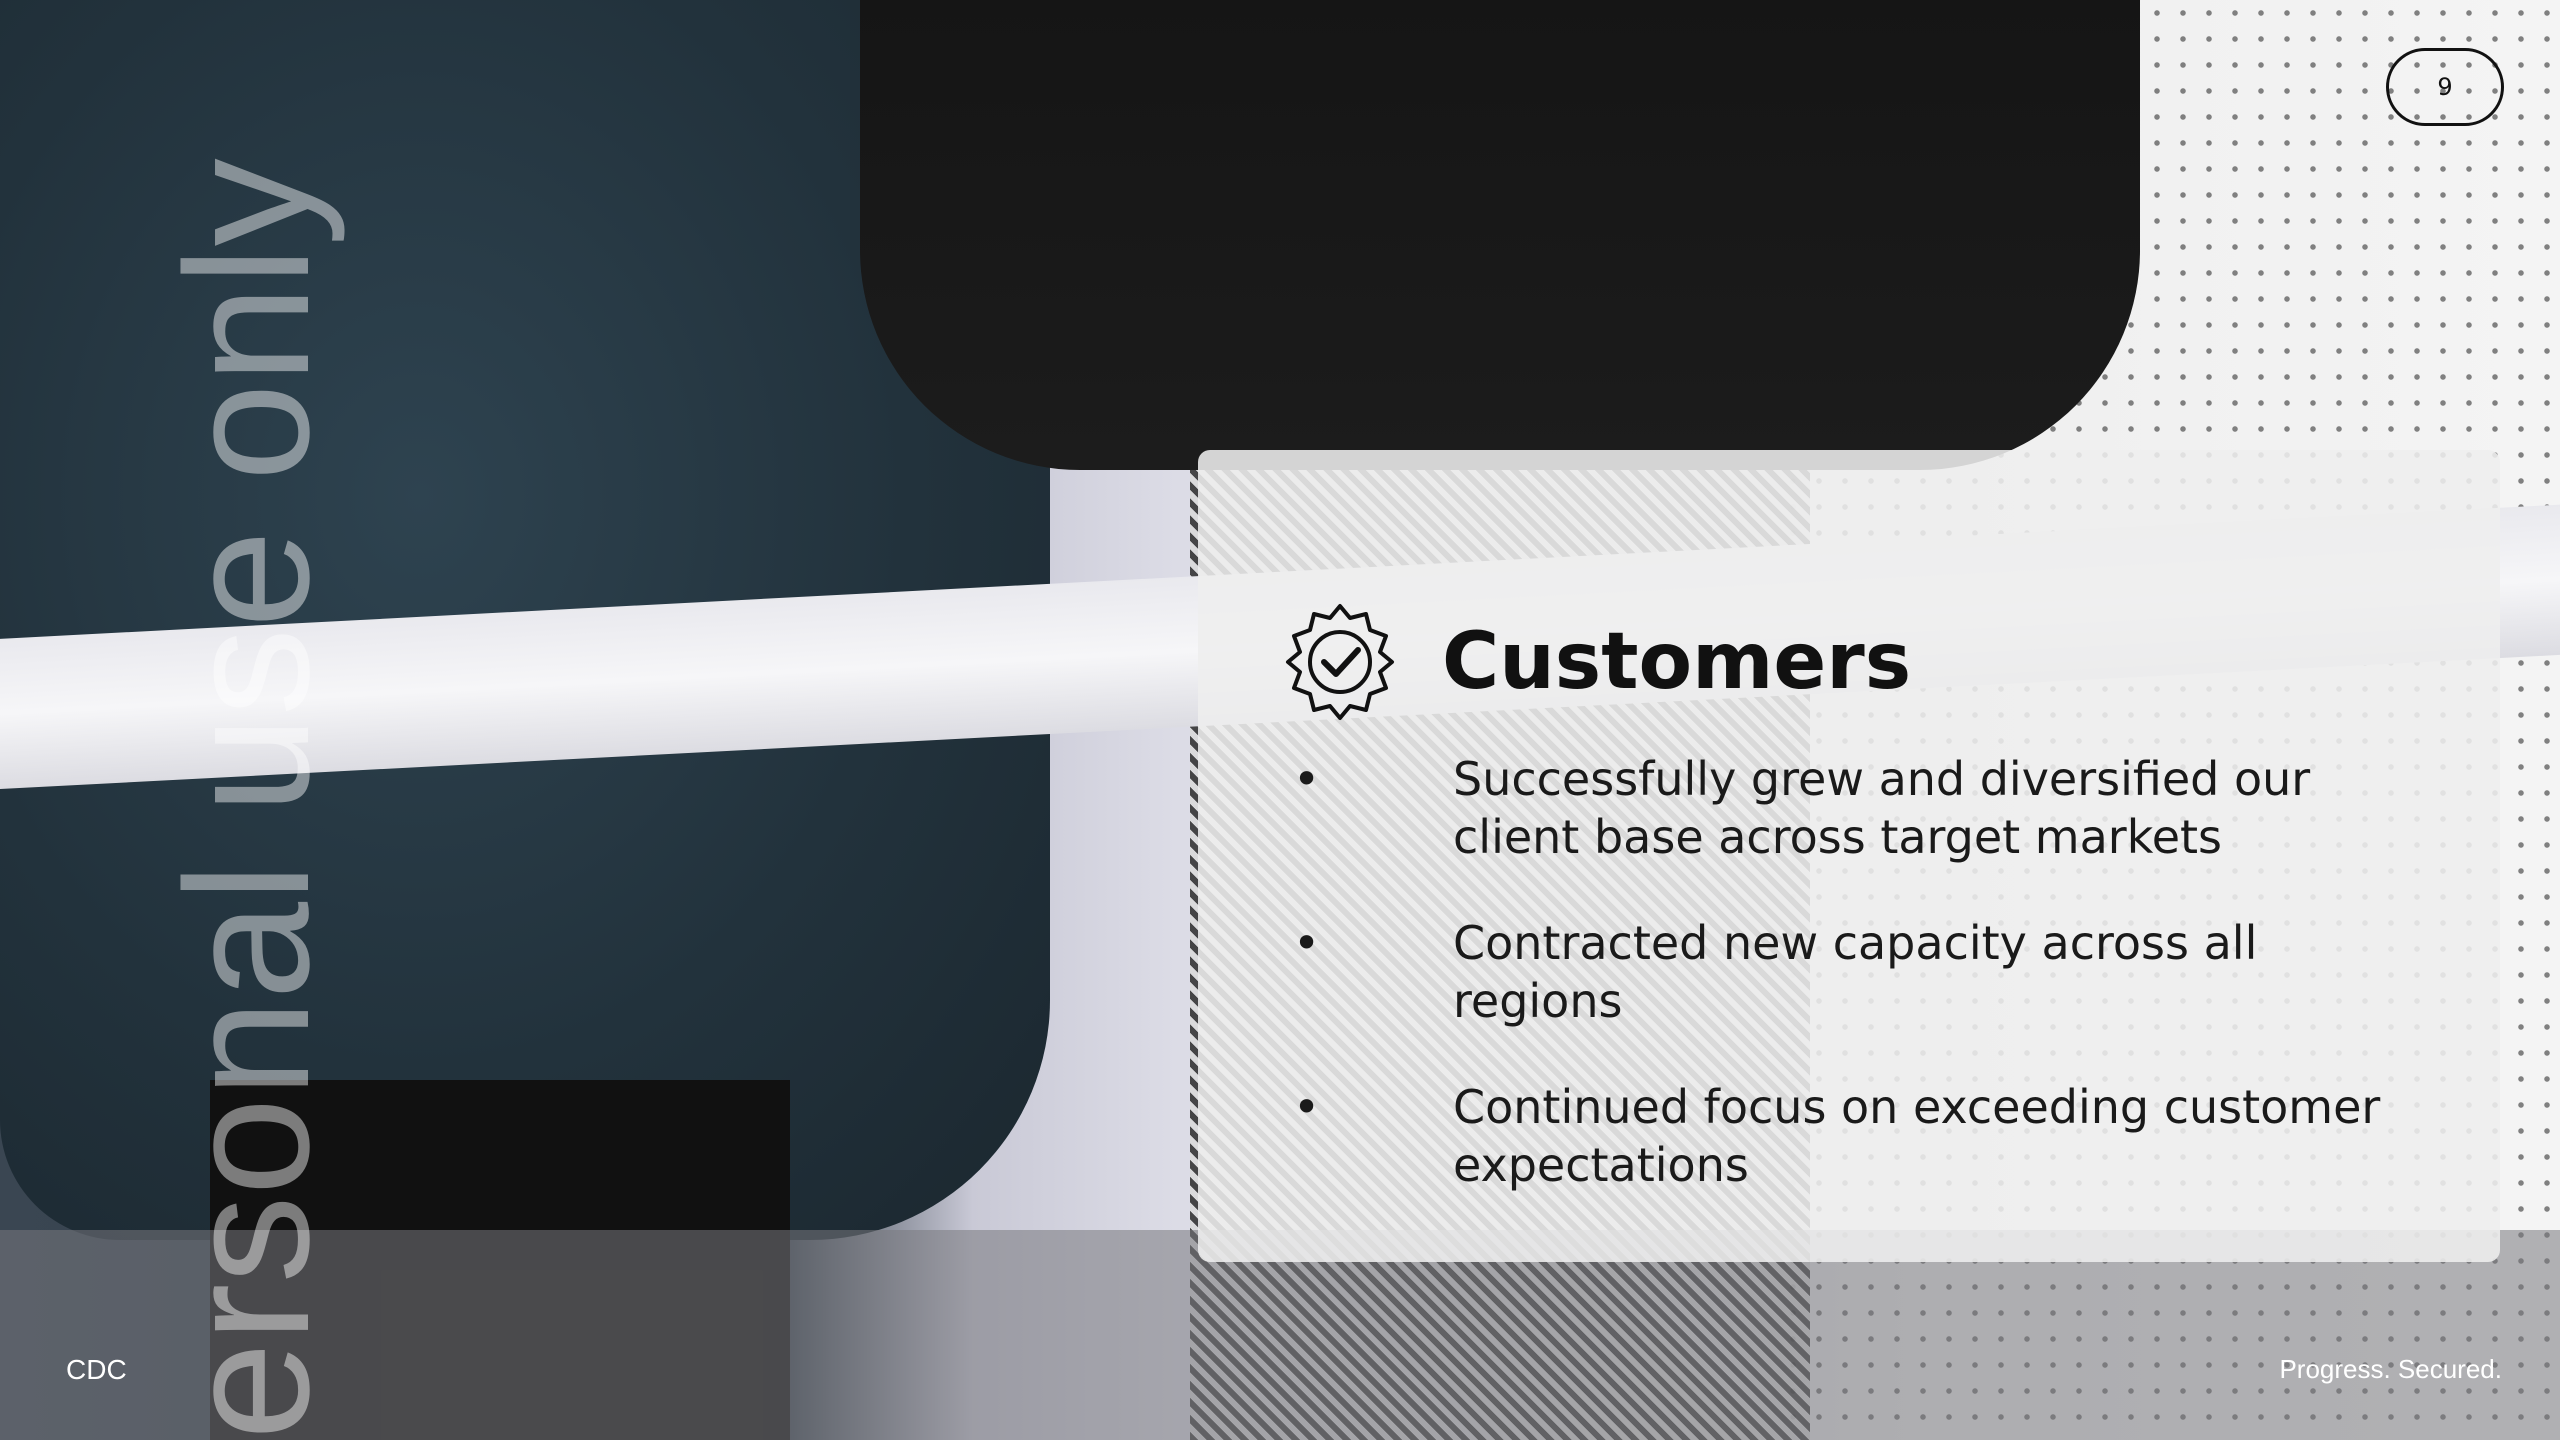 Image resolution: width=2560 pixels, height=1440 pixels. I want to click on watermark-text: ersonal use only, so click(248, 799).